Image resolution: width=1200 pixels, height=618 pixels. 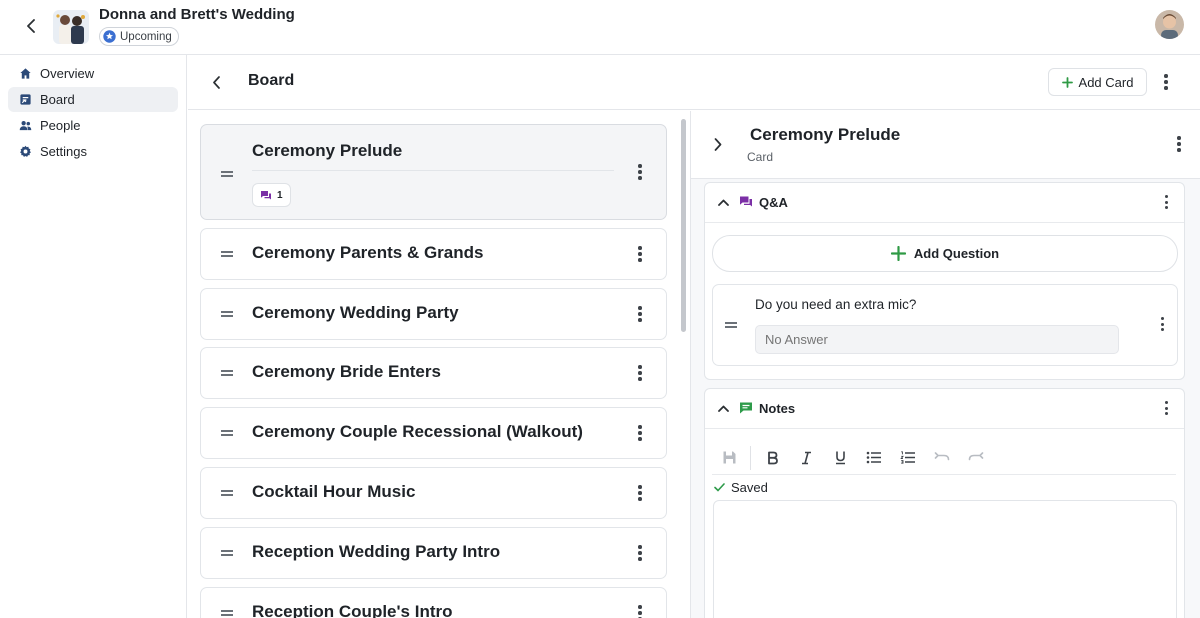 I want to click on italic-icon, so click(x=806, y=457).